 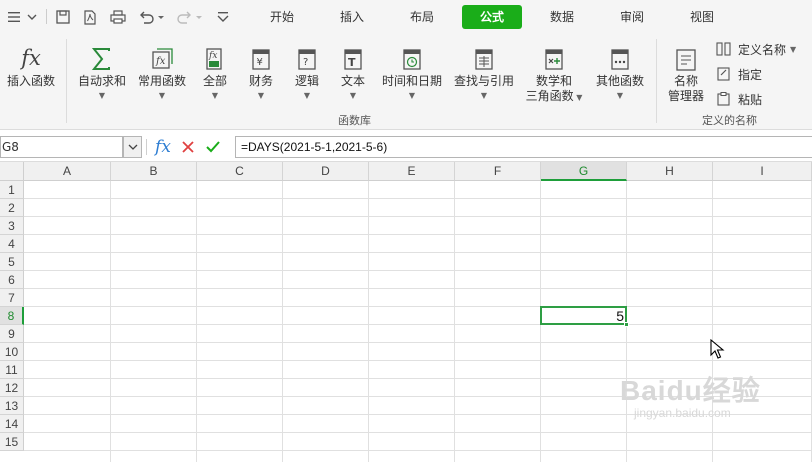 What do you see at coordinates (670, 171) in the screenshot?
I see `column-header-h: H` at bounding box center [670, 171].